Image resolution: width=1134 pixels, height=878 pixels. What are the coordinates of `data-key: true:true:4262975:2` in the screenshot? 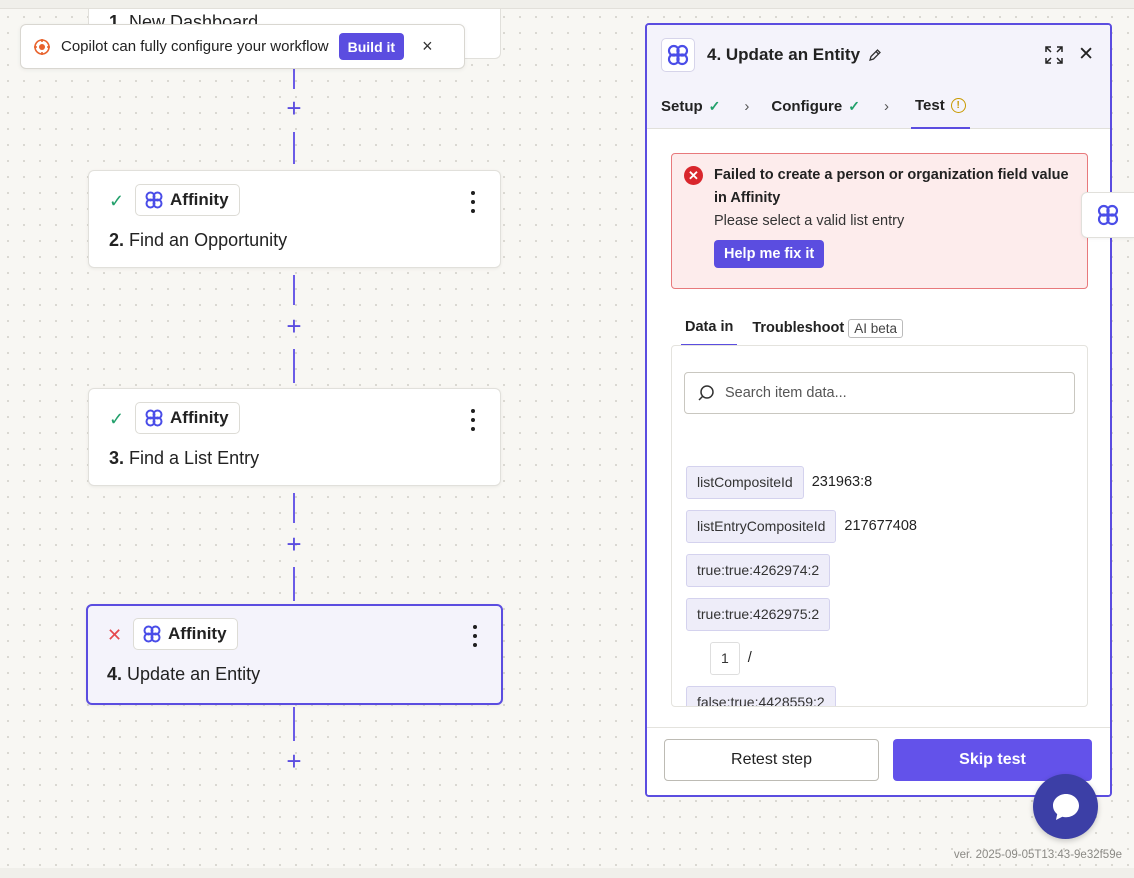 It's located at (758, 614).